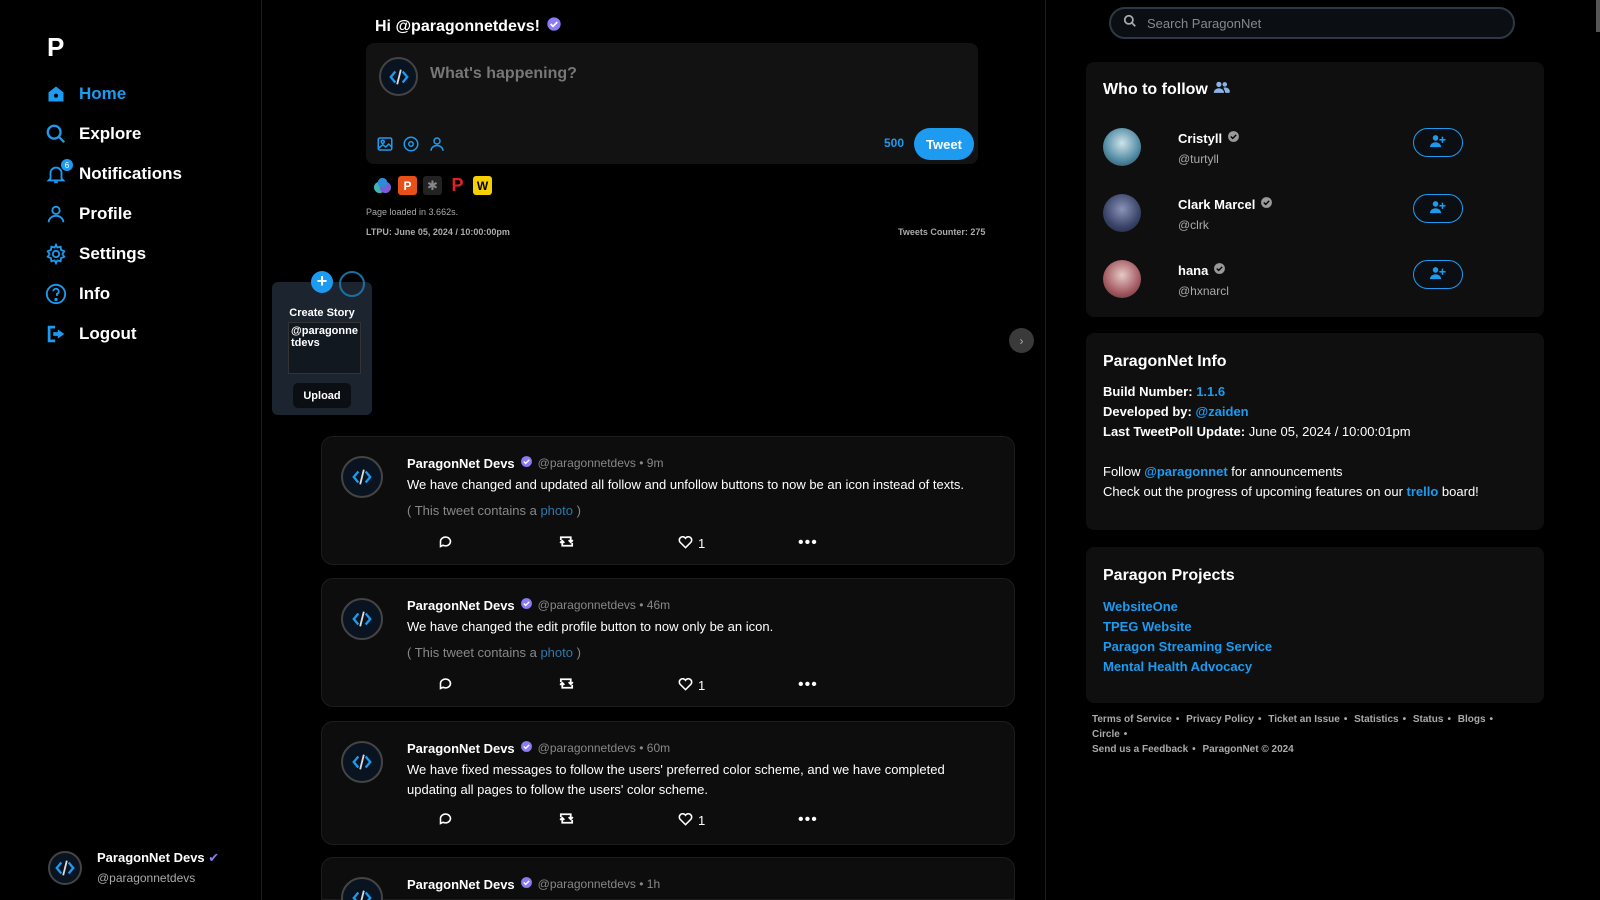 Image resolution: width=1600 pixels, height=900 pixels. What do you see at coordinates (432, 185) in the screenshot?
I see `gear-badge-icon: ✱` at bounding box center [432, 185].